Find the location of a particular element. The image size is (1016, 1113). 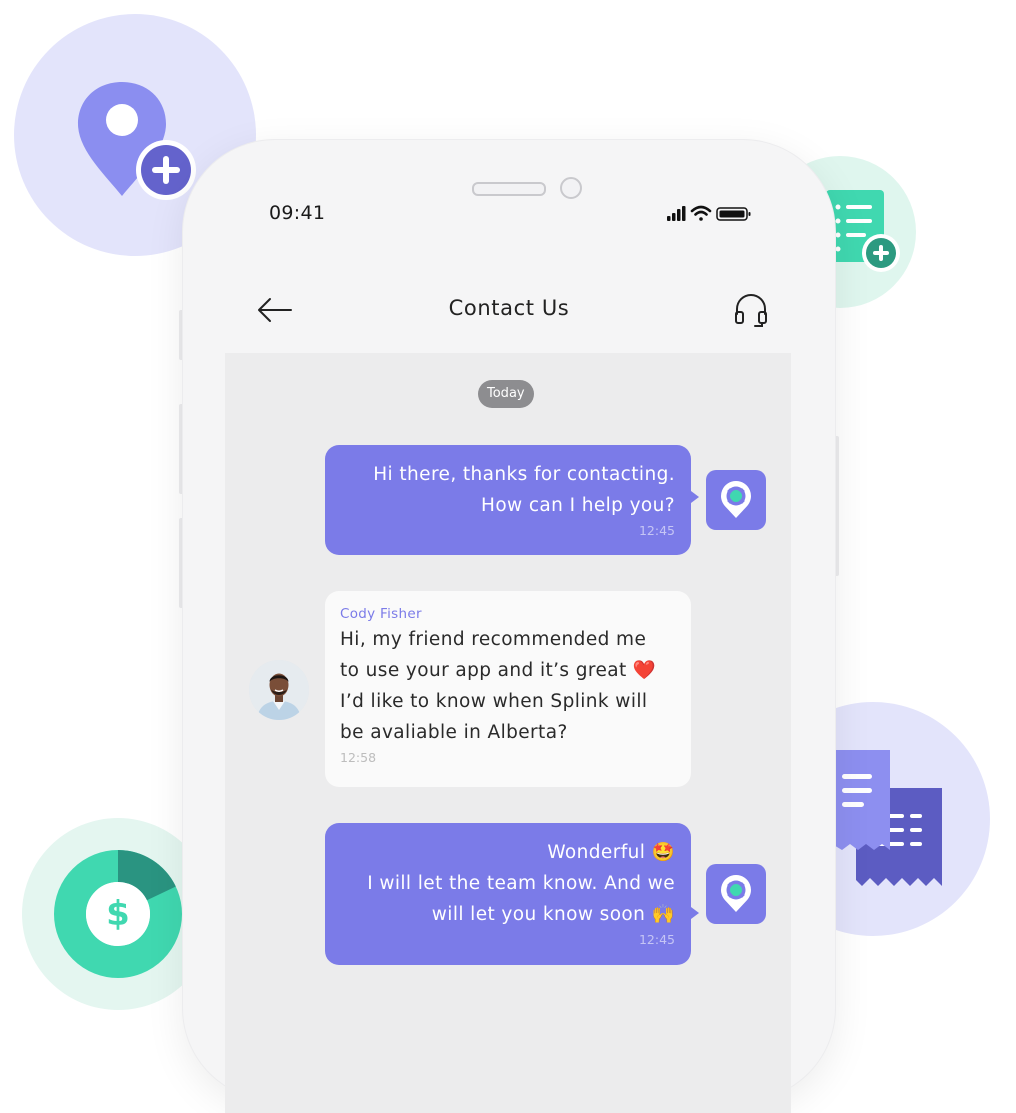

user-photo is located at coordinates (279, 690).